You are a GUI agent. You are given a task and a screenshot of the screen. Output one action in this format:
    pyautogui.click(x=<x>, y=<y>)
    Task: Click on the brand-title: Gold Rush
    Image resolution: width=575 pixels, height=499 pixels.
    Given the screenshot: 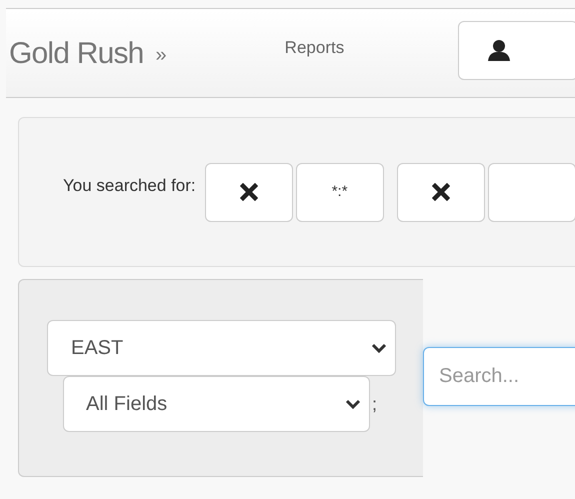 What is the action you would take?
    pyautogui.click(x=76, y=53)
    